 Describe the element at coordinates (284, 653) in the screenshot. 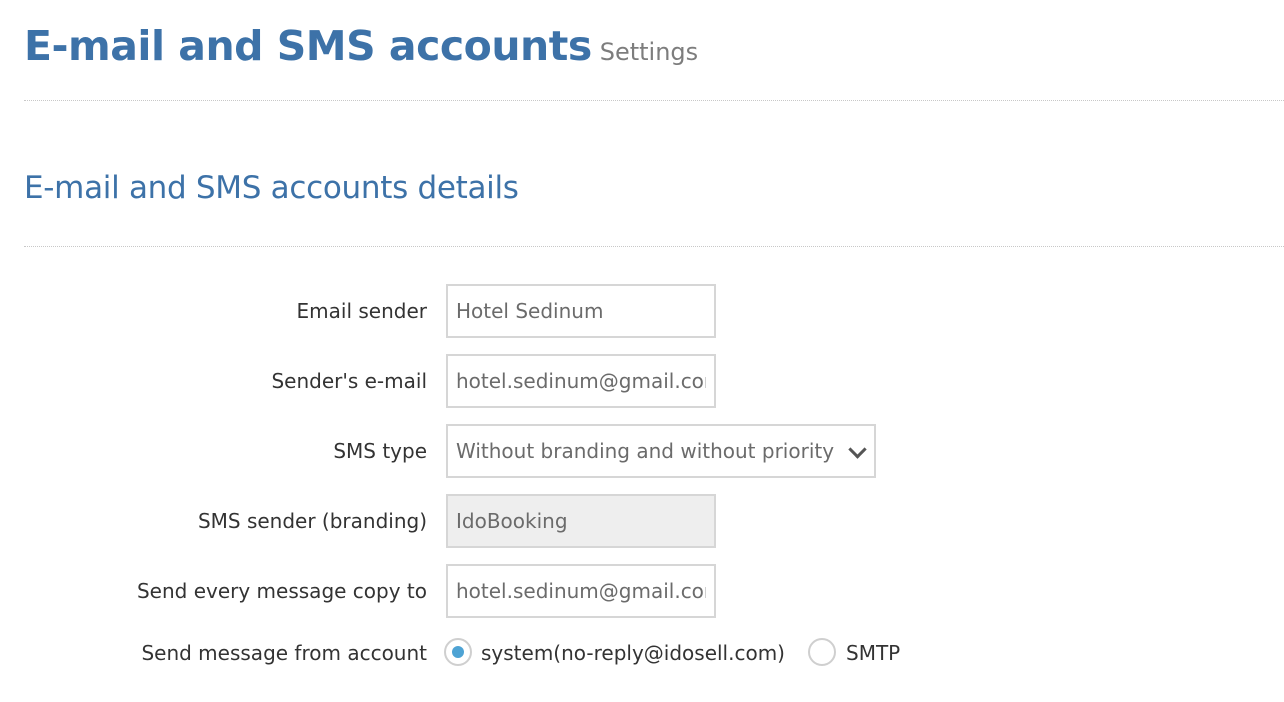

I see `send-from-label: Send message from account` at that location.